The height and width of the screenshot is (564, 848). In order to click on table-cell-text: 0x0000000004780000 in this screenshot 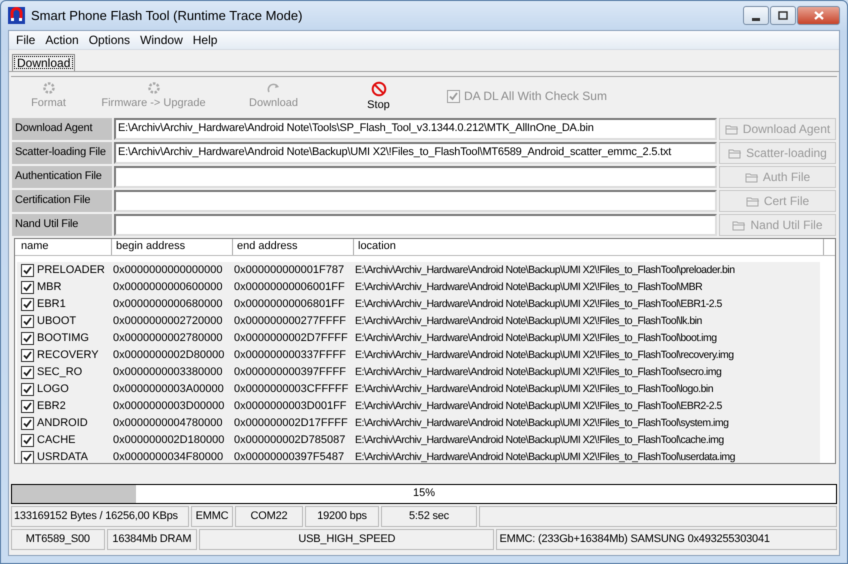, I will do `click(168, 423)`.